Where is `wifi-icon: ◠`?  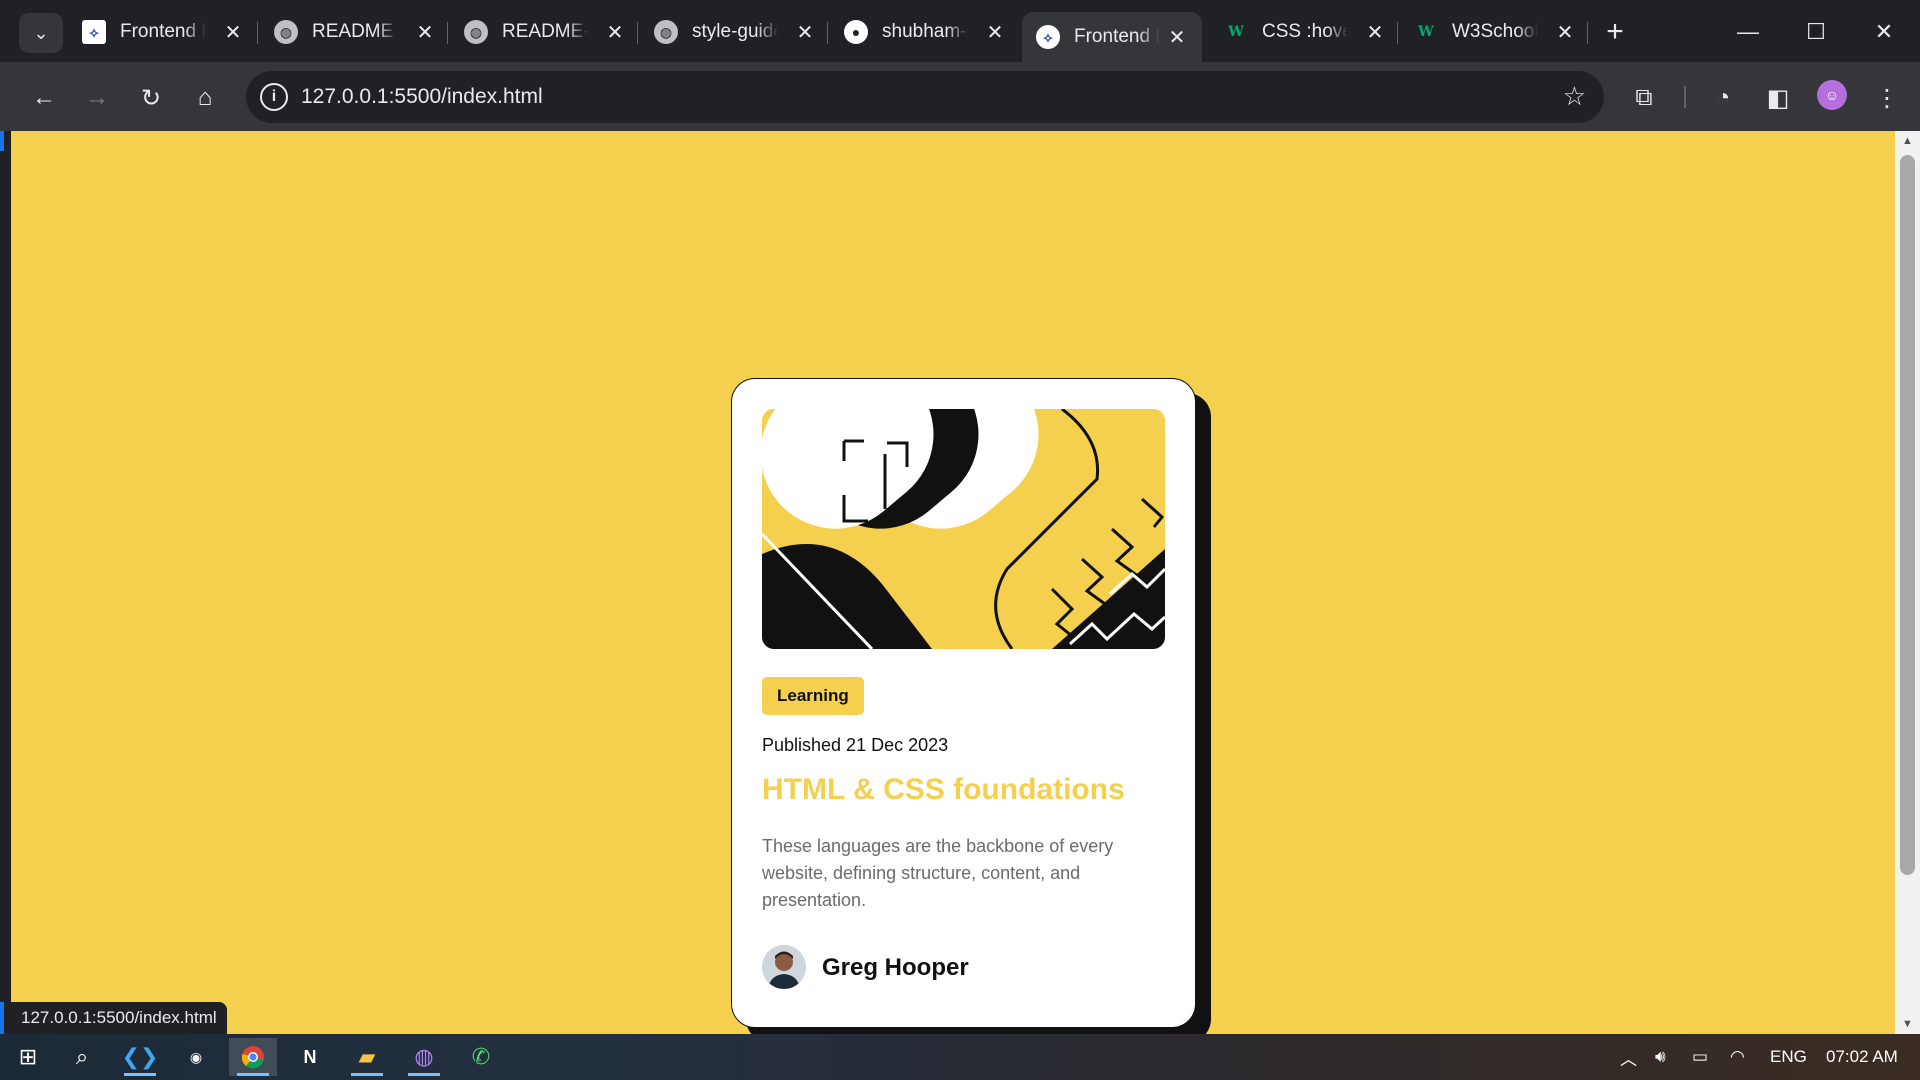
wifi-icon: ◠ is located at coordinates (1737, 1057).